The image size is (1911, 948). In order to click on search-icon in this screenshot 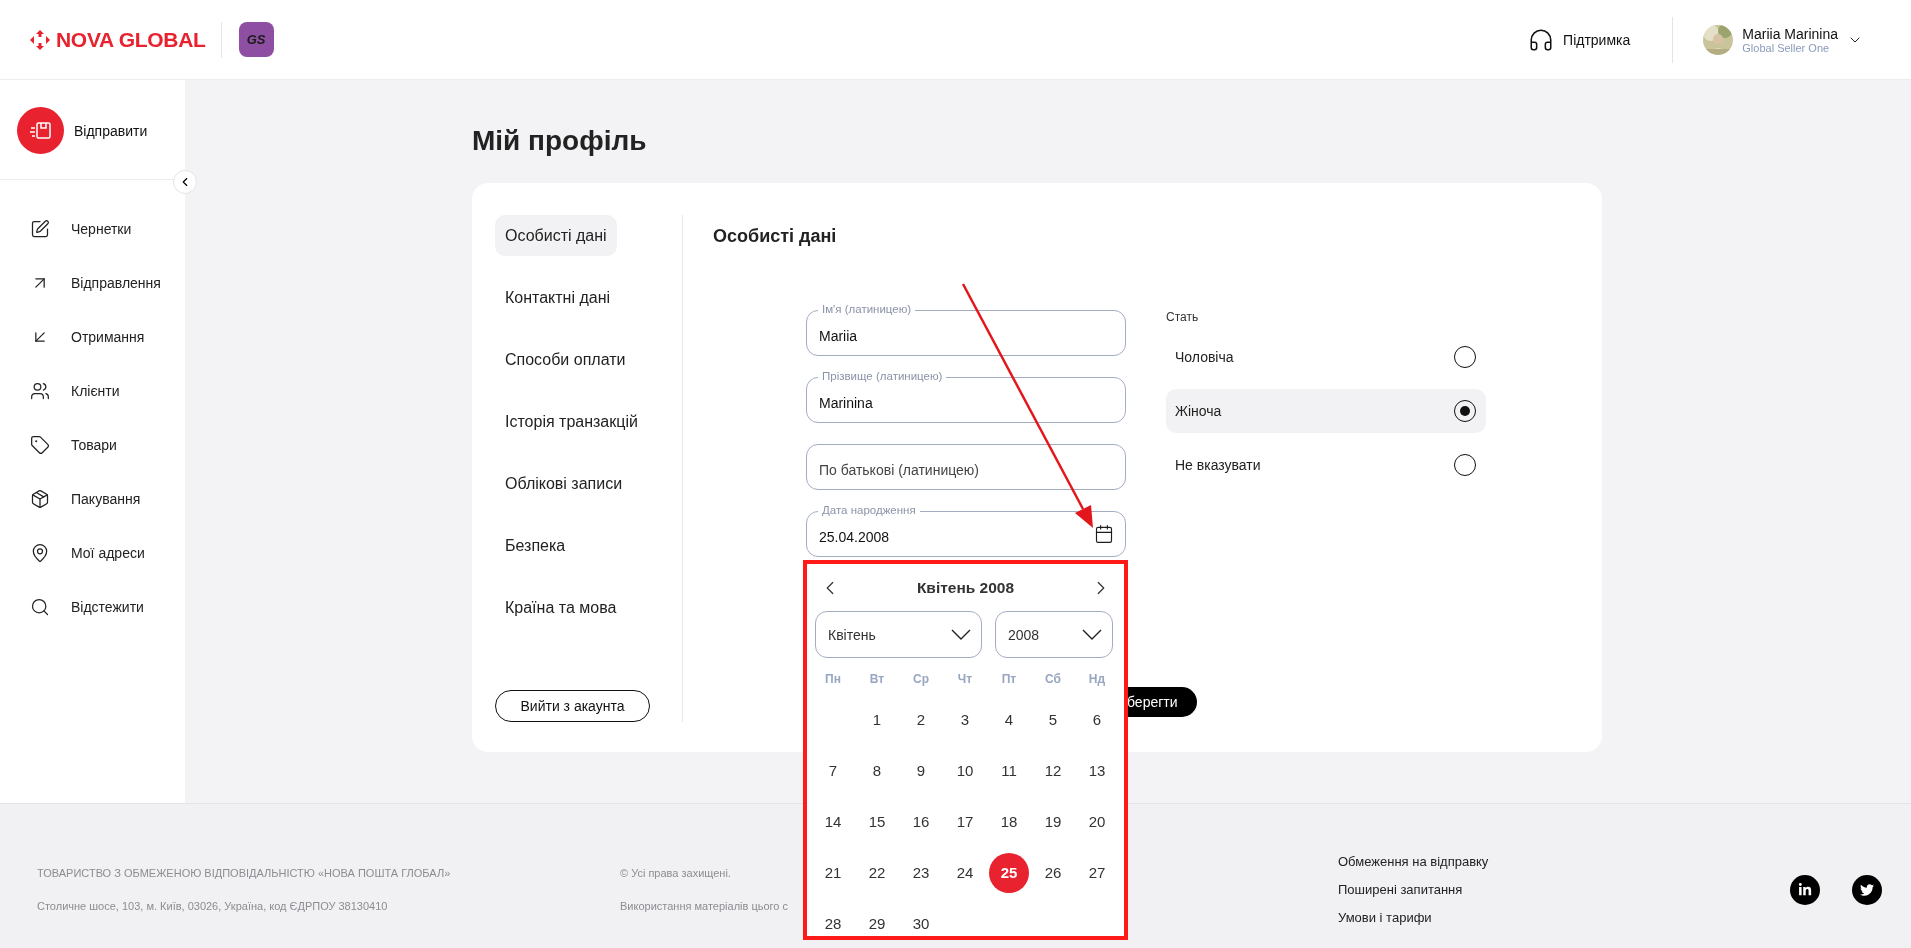, I will do `click(40, 607)`.